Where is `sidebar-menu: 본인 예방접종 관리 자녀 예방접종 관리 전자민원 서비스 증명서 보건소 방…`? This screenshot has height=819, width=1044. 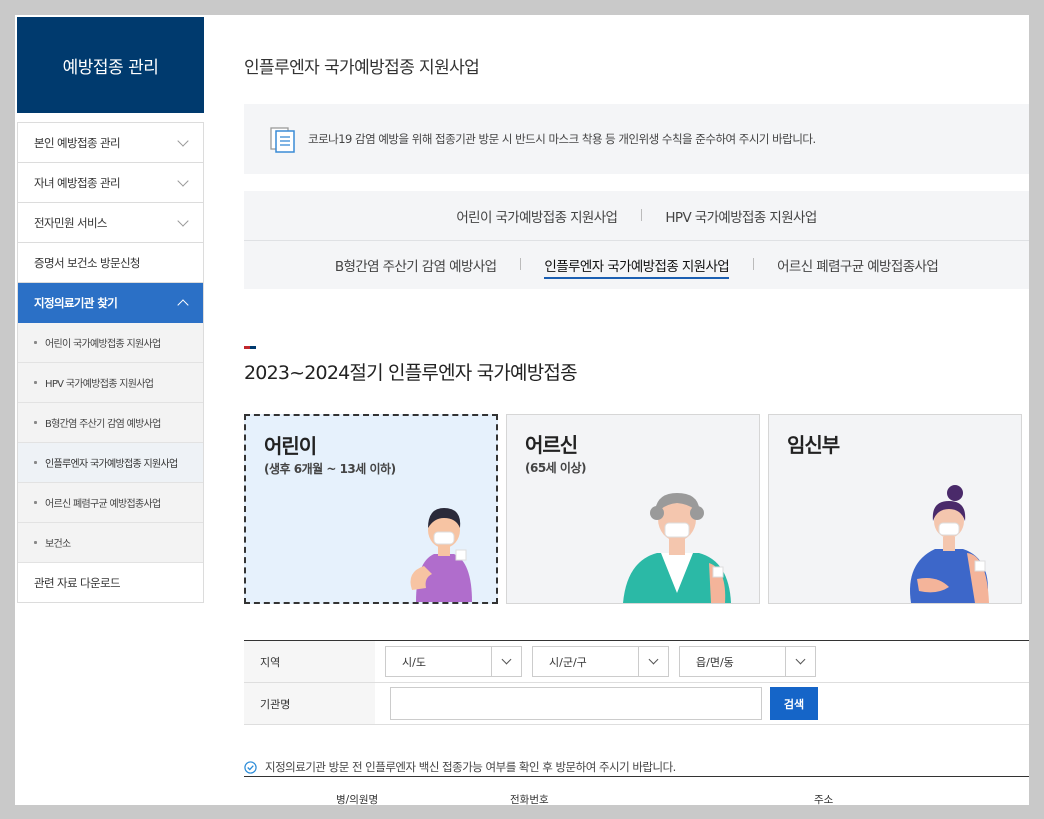 sidebar-menu: 본인 예방접종 관리 자녀 예방접종 관리 전자민원 서비스 증명서 보건소 방… is located at coordinates (110, 362).